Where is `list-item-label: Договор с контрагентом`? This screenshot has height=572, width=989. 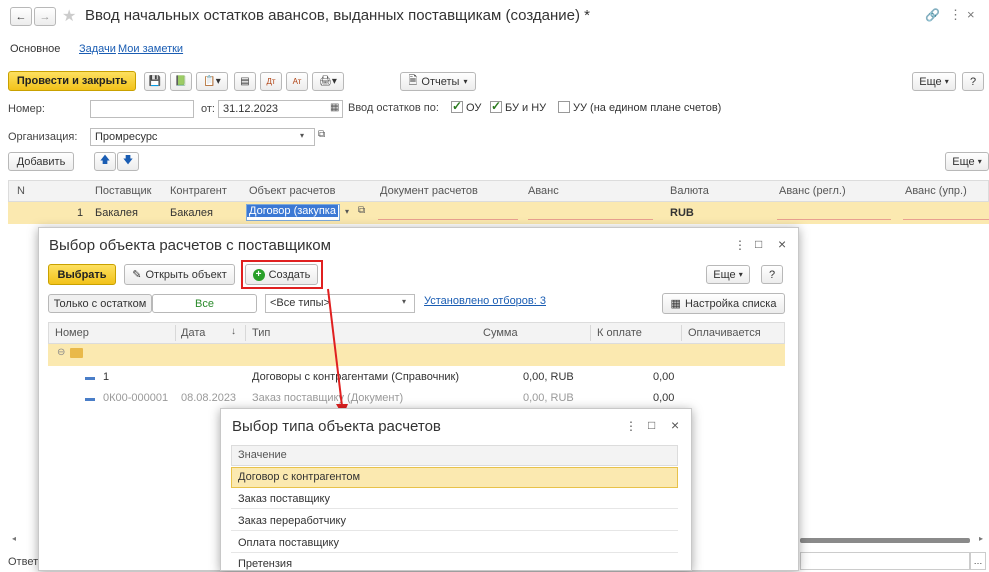 list-item-label: Договор с контрагентом is located at coordinates (299, 477).